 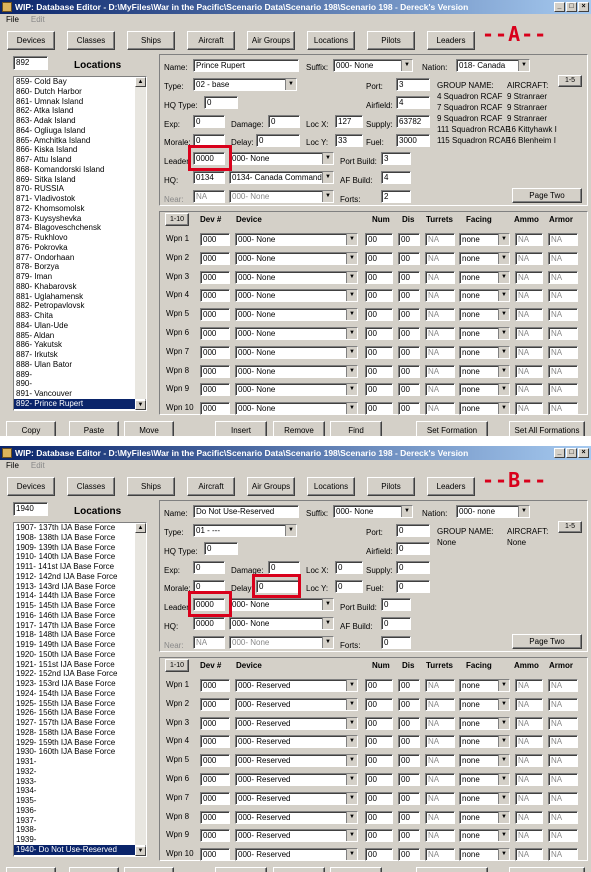 What do you see at coordinates (451, 486) in the screenshot?
I see `tab-leaders: Leaders` at bounding box center [451, 486].